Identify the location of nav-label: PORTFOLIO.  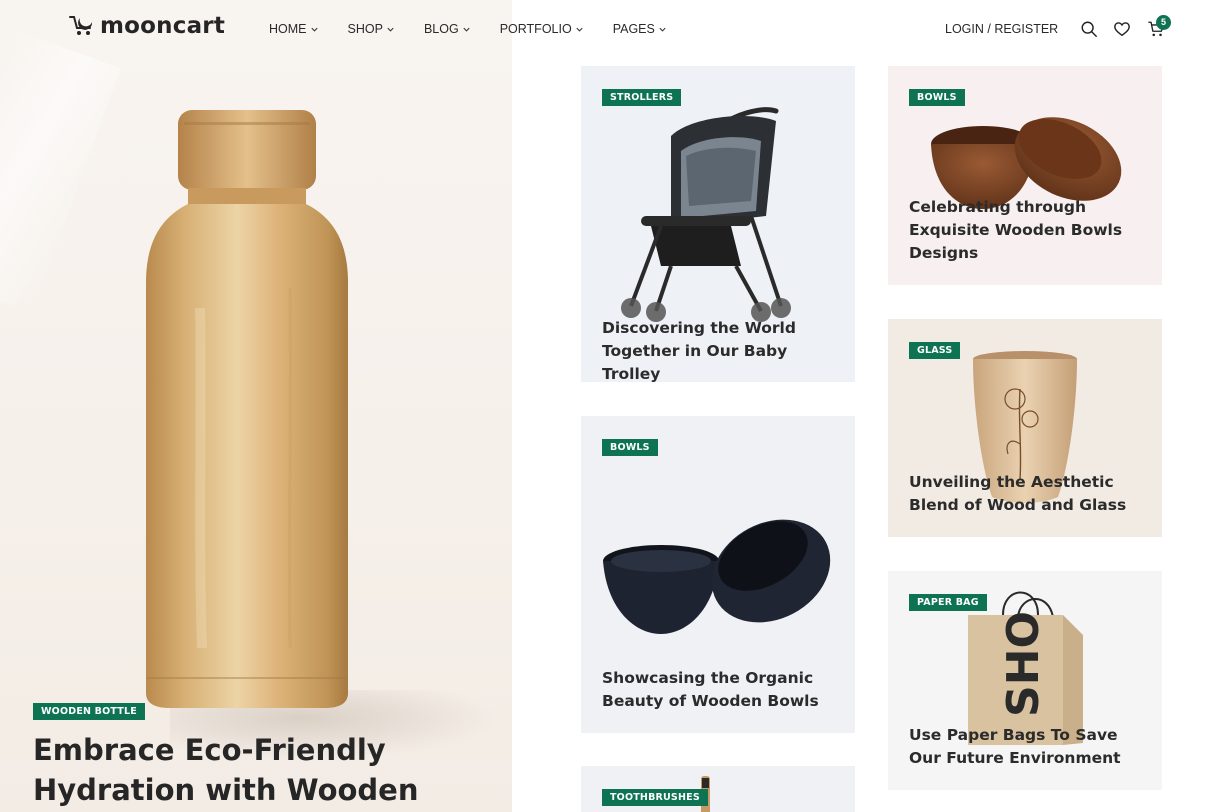
(535, 29).